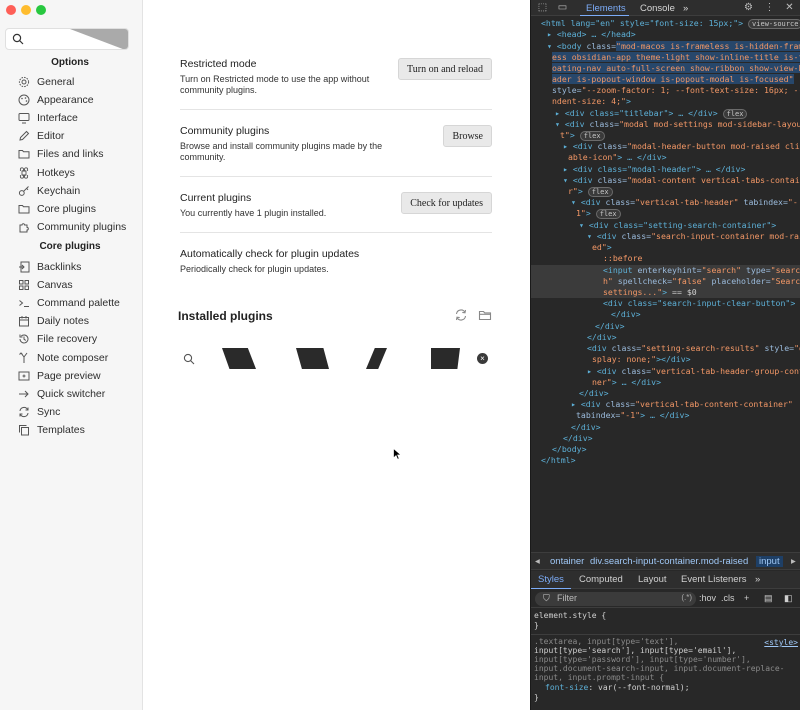  What do you see at coordinates (665, 460) in the screenshot?
I see `dom-node: </html>` at bounding box center [665, 460].